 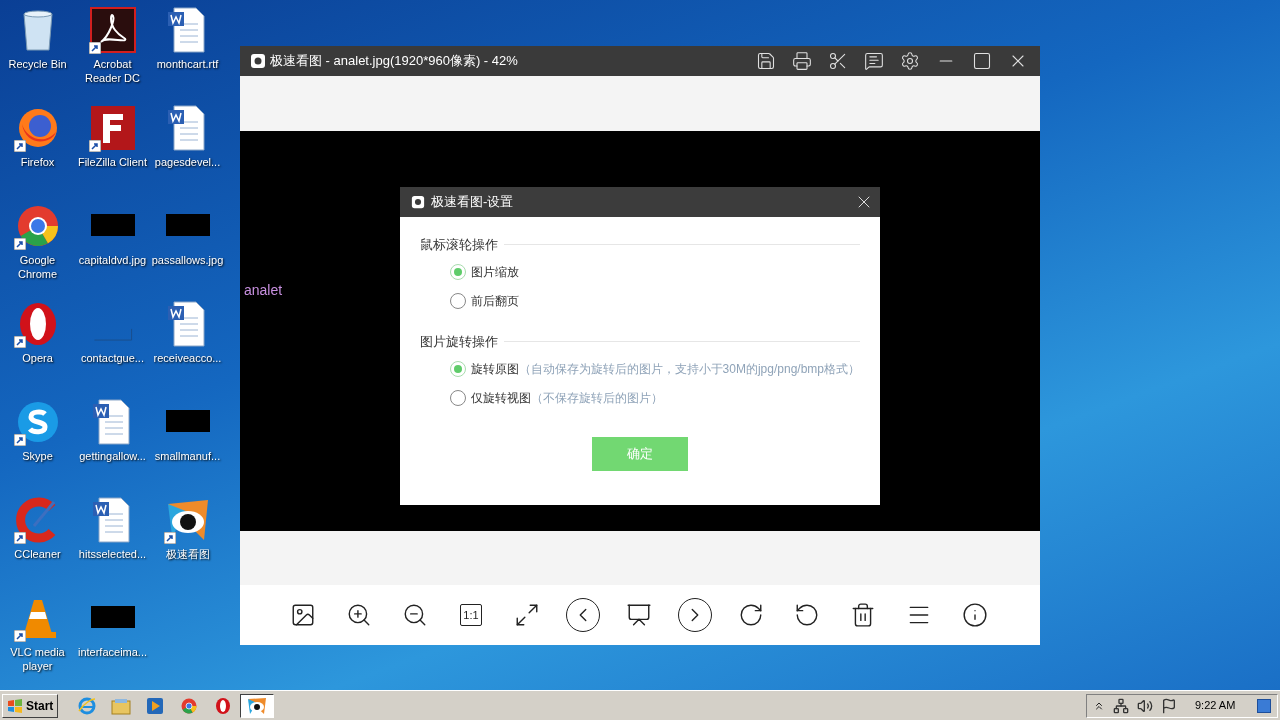 What do you see at coordinates (37, 643) in the screenshot?
I see `desktop-icon: VLC media player` at bounding box center [37, 643].